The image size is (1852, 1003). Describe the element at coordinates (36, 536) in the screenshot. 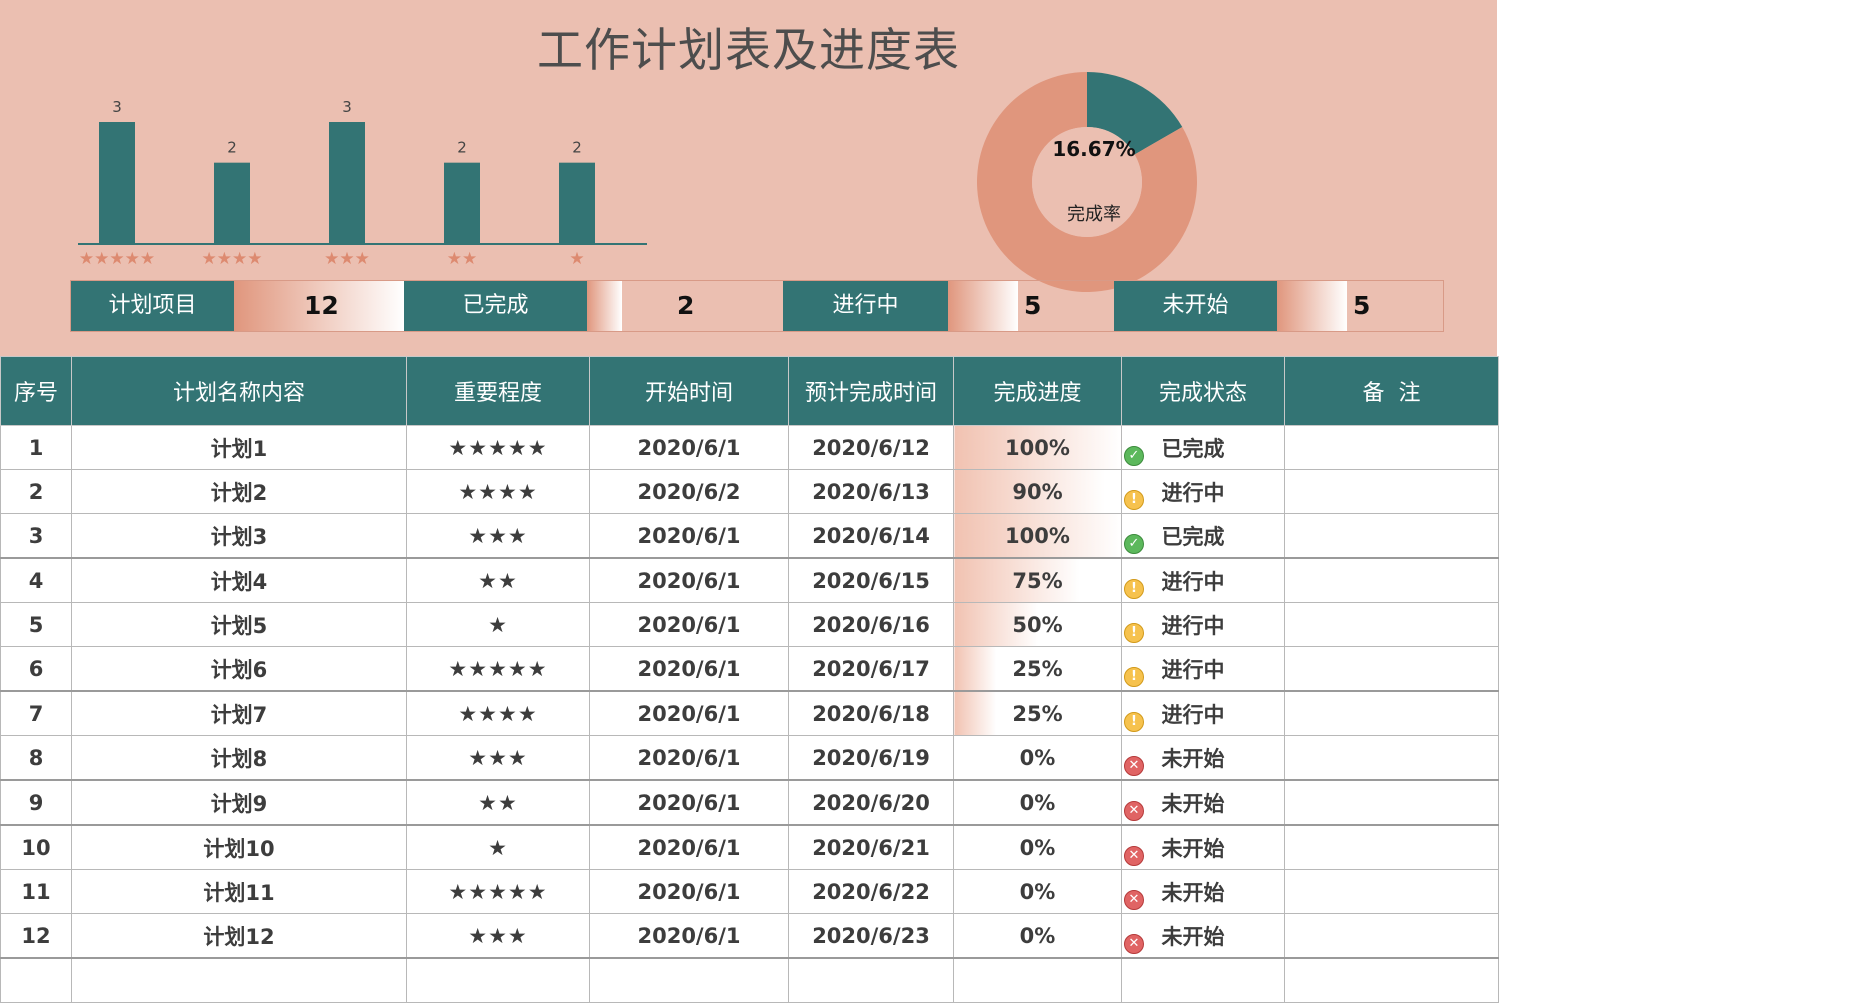

I see `cell-no: 3` at that location.